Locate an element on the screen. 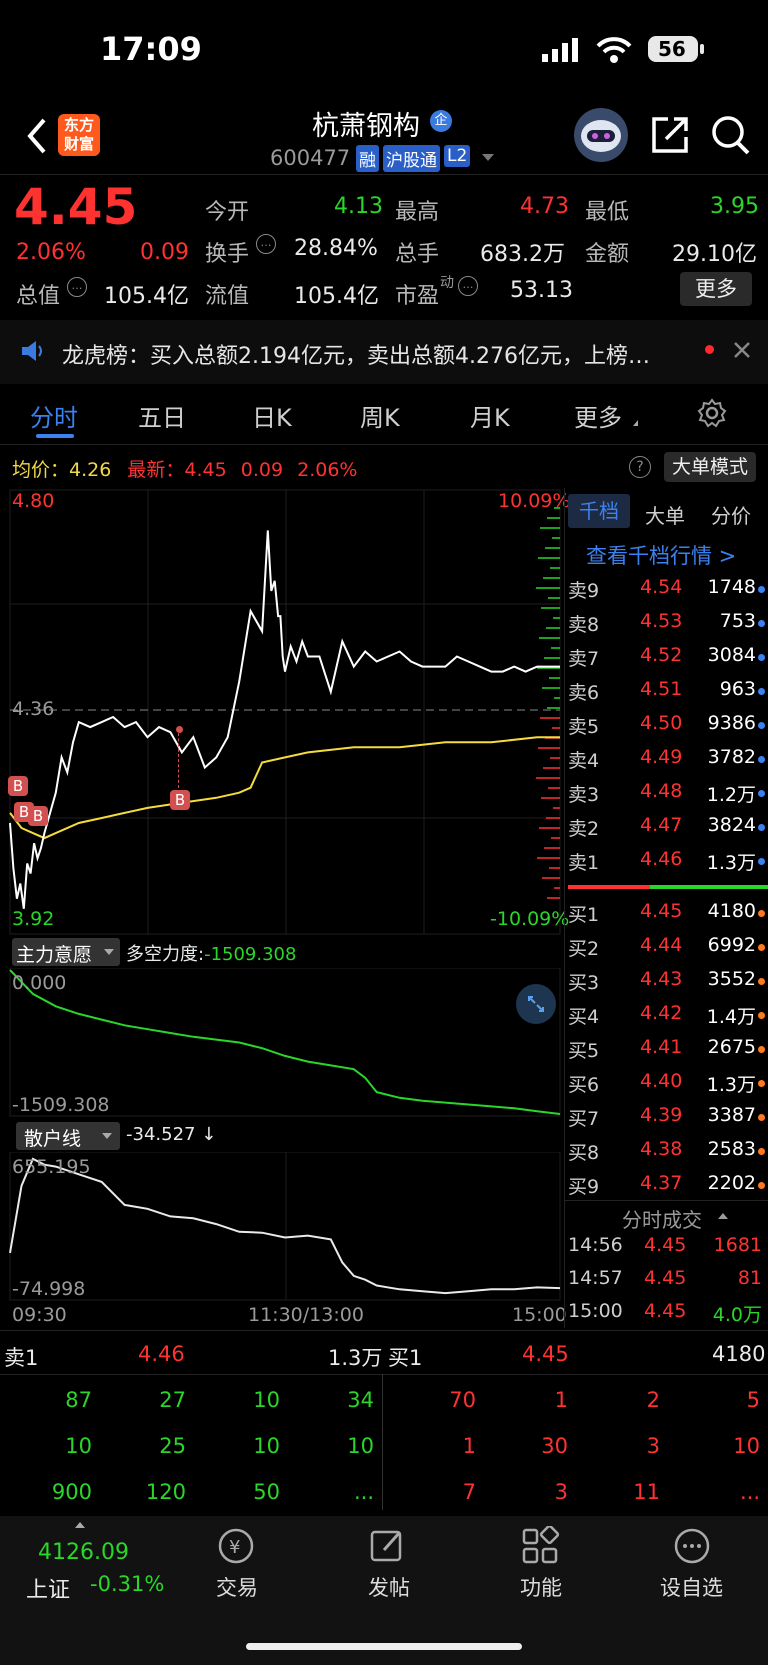 Image resolution: width=768 pixels, height=1665 pixels. nav-post-label: 发帖 is located at coordinates (389, 1588).